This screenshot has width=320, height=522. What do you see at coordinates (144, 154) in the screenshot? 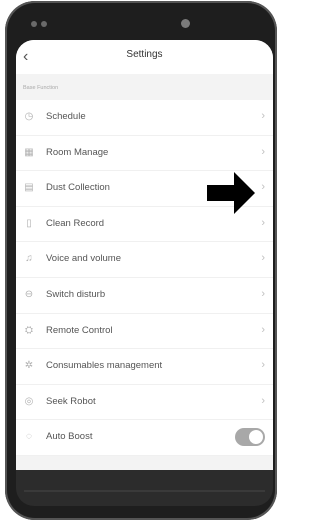
I see `settings-row-room-manage: ▦ Room Manage ›` at bounding box center [144, 154].